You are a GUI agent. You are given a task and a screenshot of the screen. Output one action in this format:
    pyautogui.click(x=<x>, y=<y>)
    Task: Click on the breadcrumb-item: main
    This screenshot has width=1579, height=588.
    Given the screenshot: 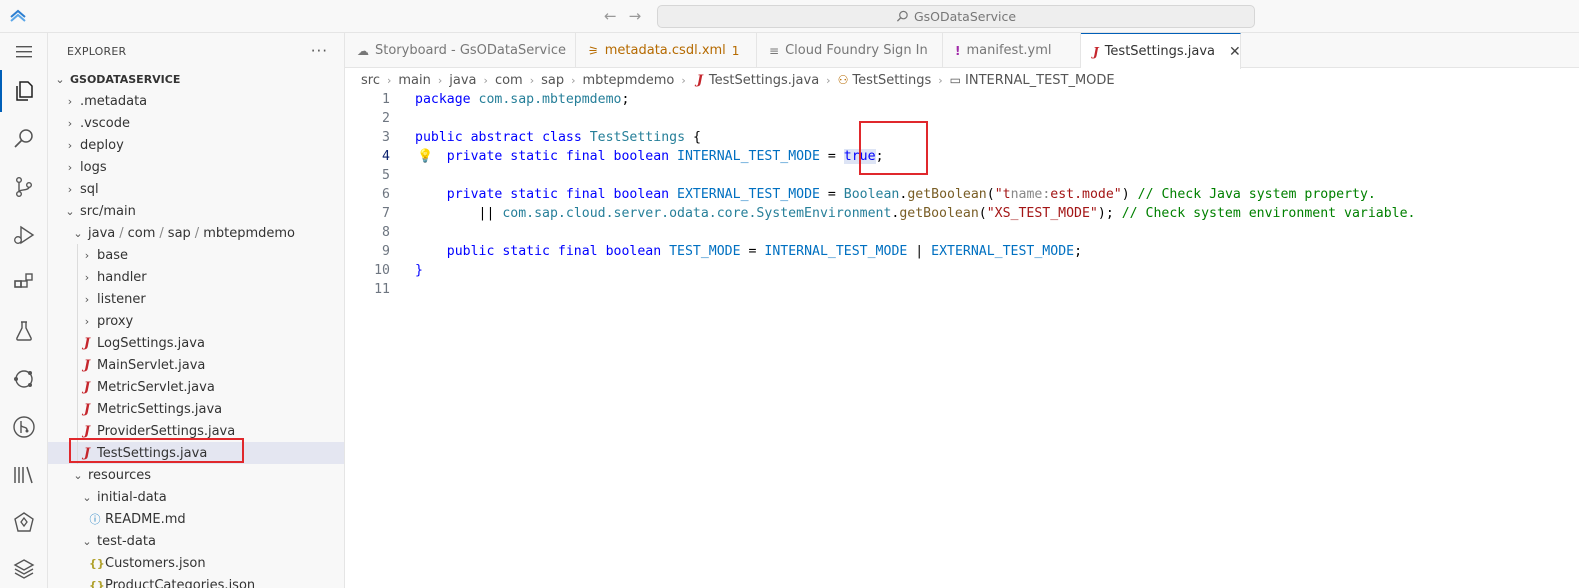 What is the action you would take?
    pyautogui.click(x=414, y=80)
    